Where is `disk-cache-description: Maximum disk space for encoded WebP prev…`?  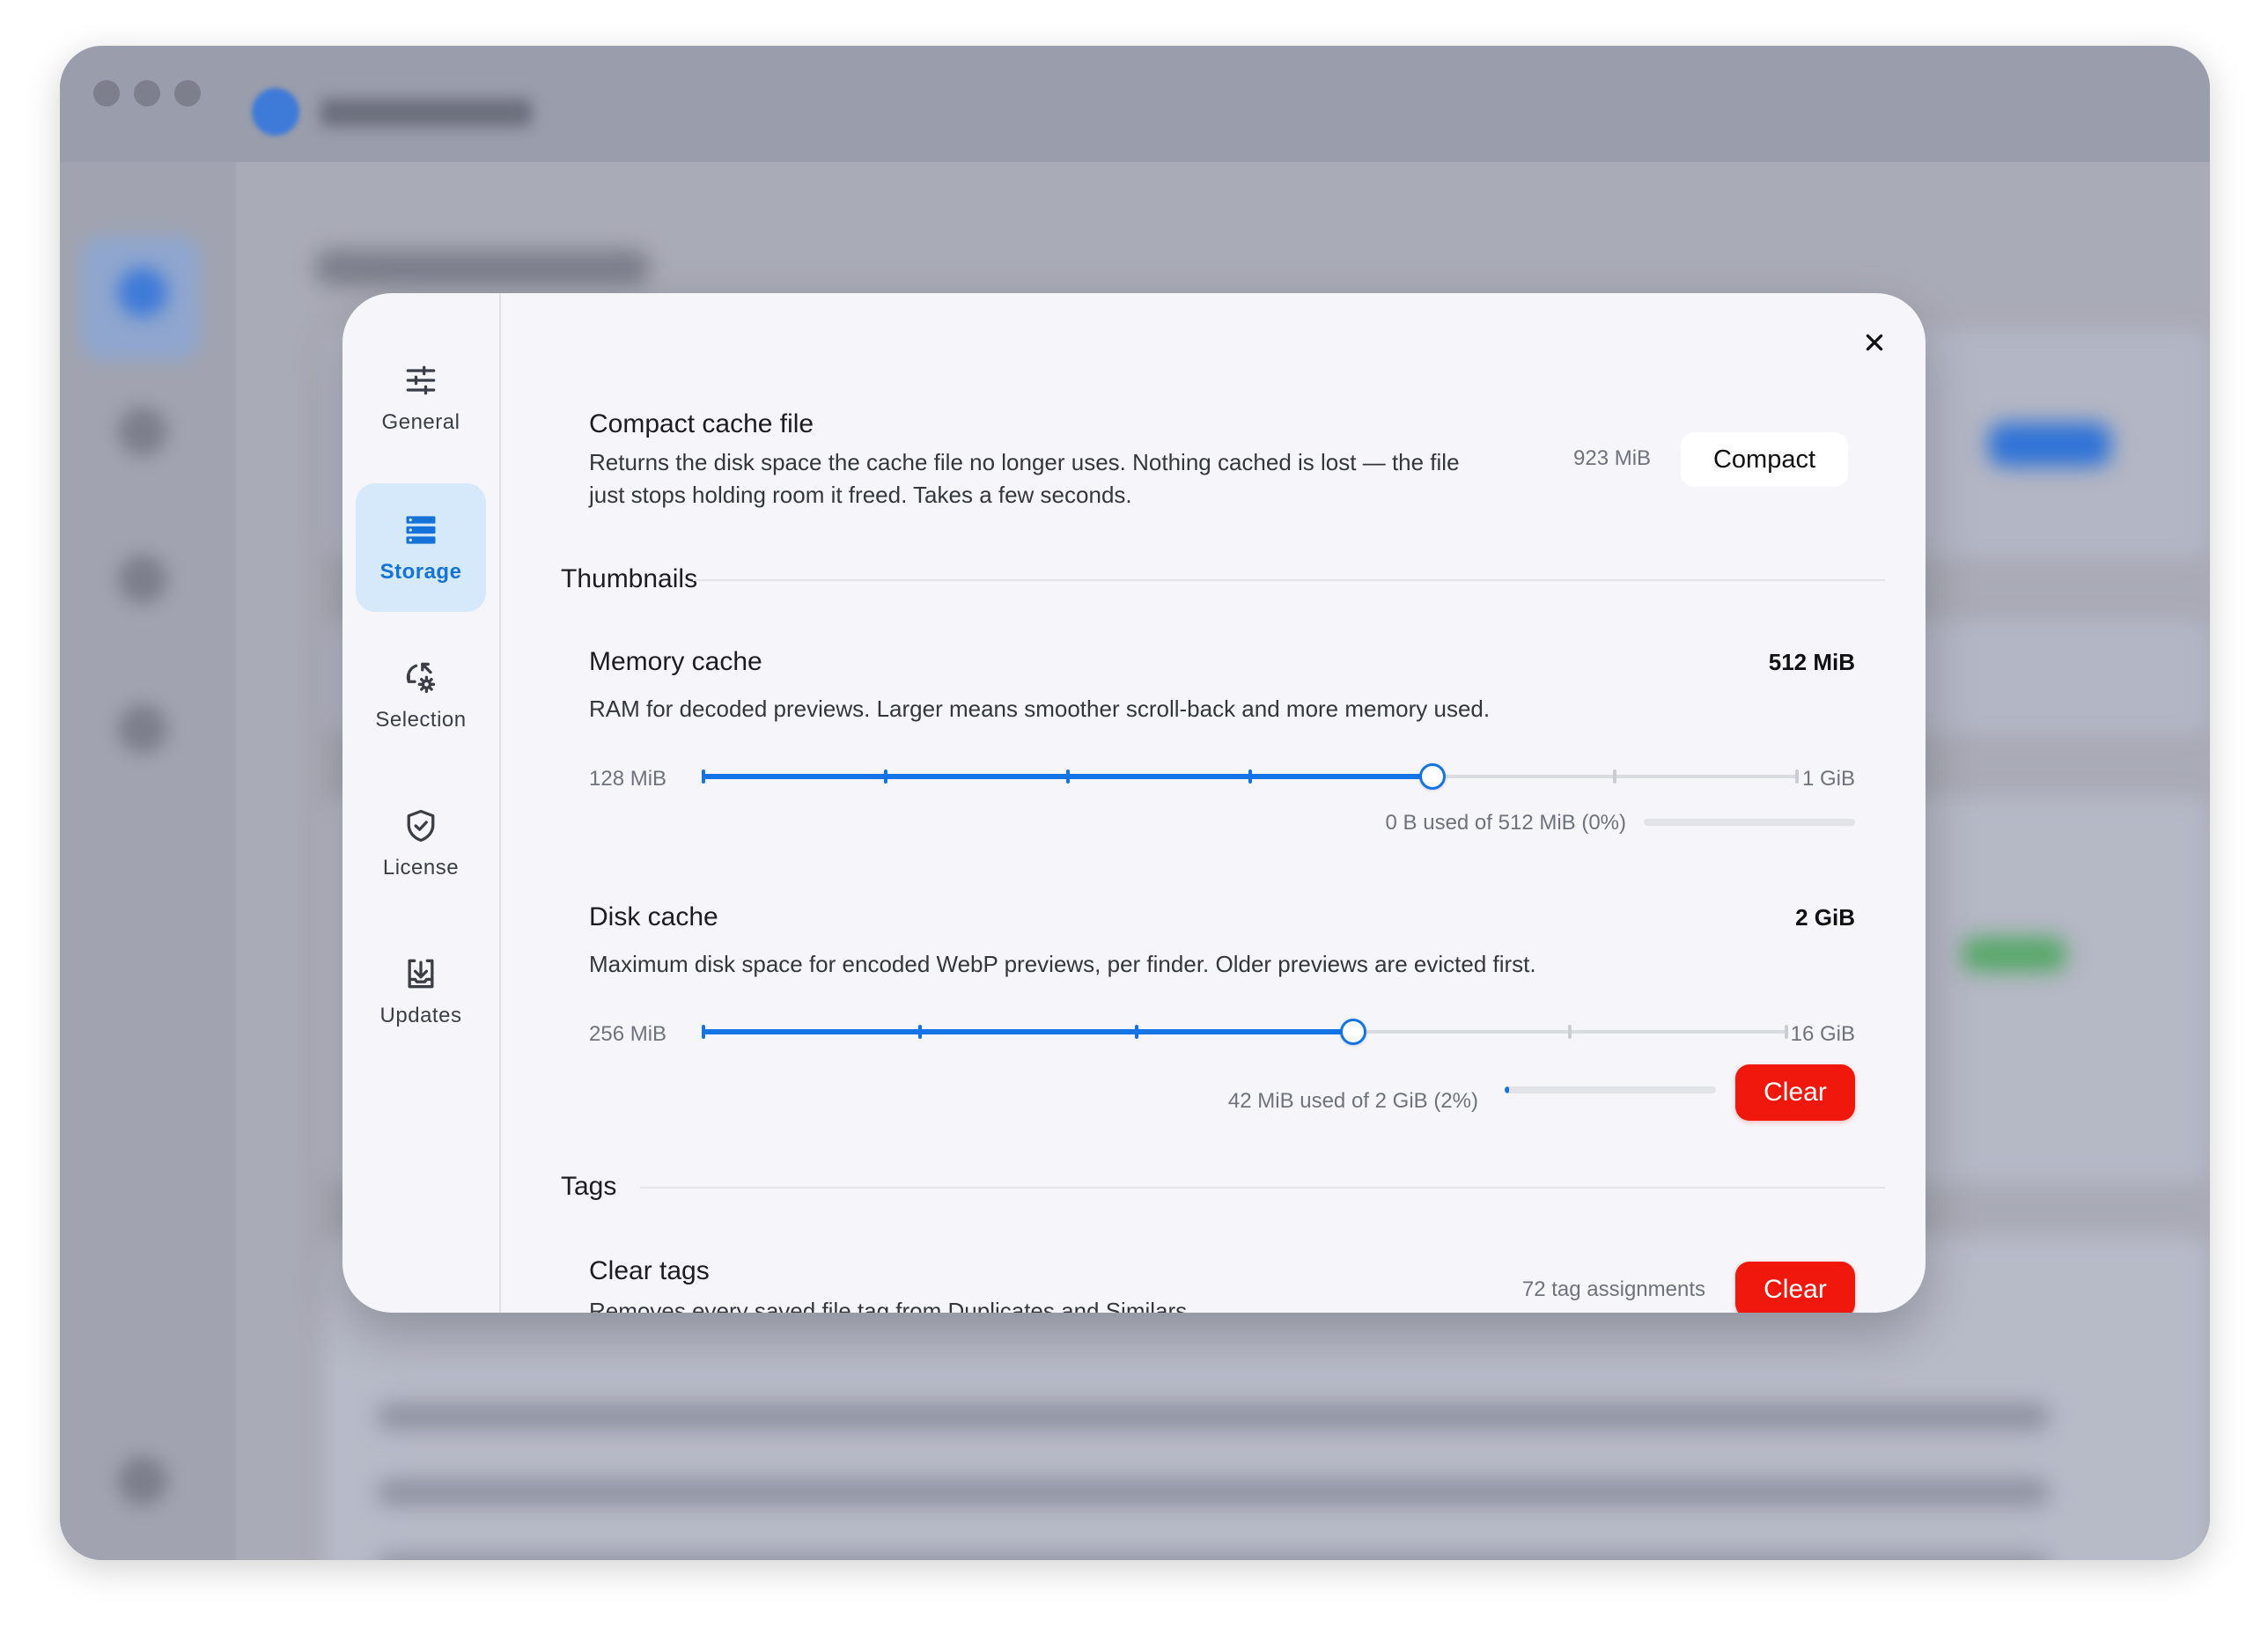
disk-cache-description: Maximum disk space for encoded WebP prev… is located at coordinates (1062, 964).